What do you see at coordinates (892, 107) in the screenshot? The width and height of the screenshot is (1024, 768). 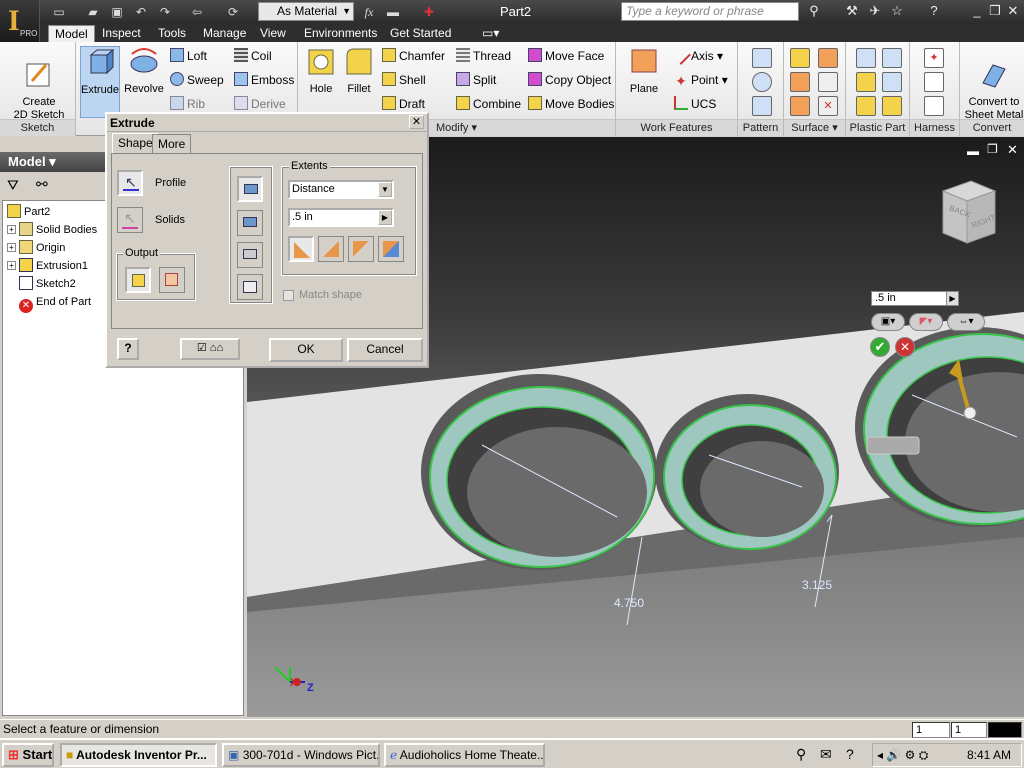 I see `rule-fillet-icon` at bounding box center [892, 107].